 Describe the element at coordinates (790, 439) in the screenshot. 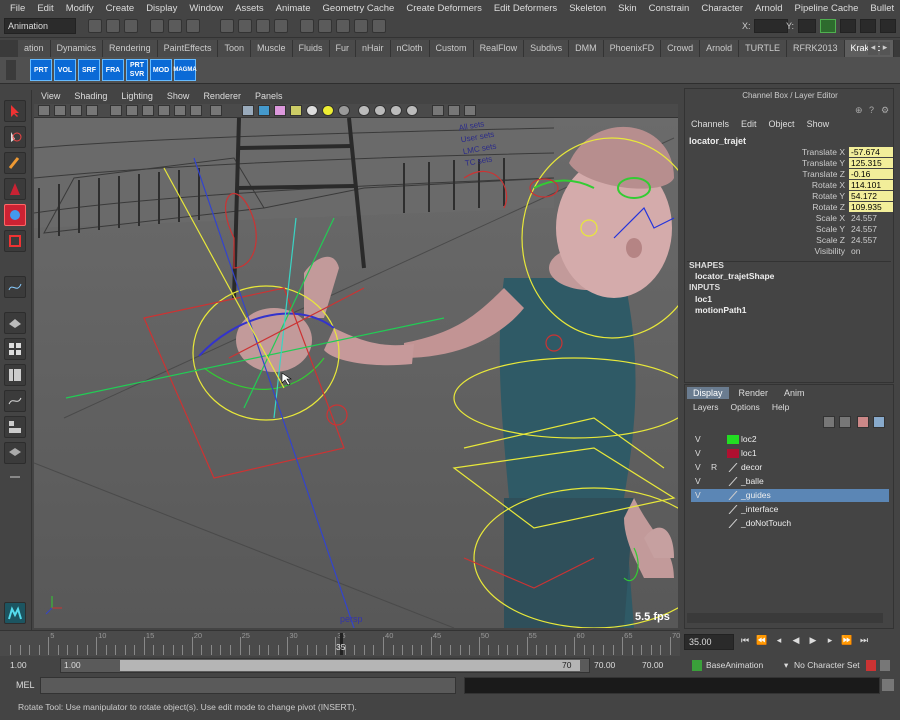

I see `layer-row: Vloc2` at that location.